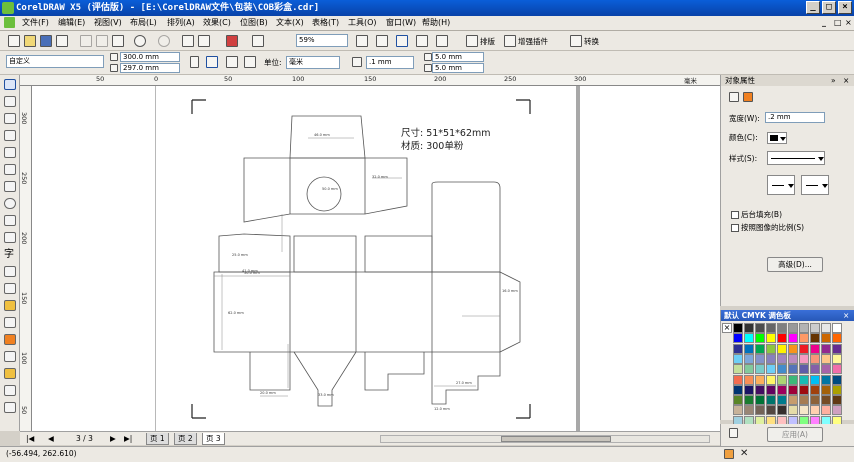 This screenshot has width=854, height=462. I want to click on copy-icon, so click(102, 41).